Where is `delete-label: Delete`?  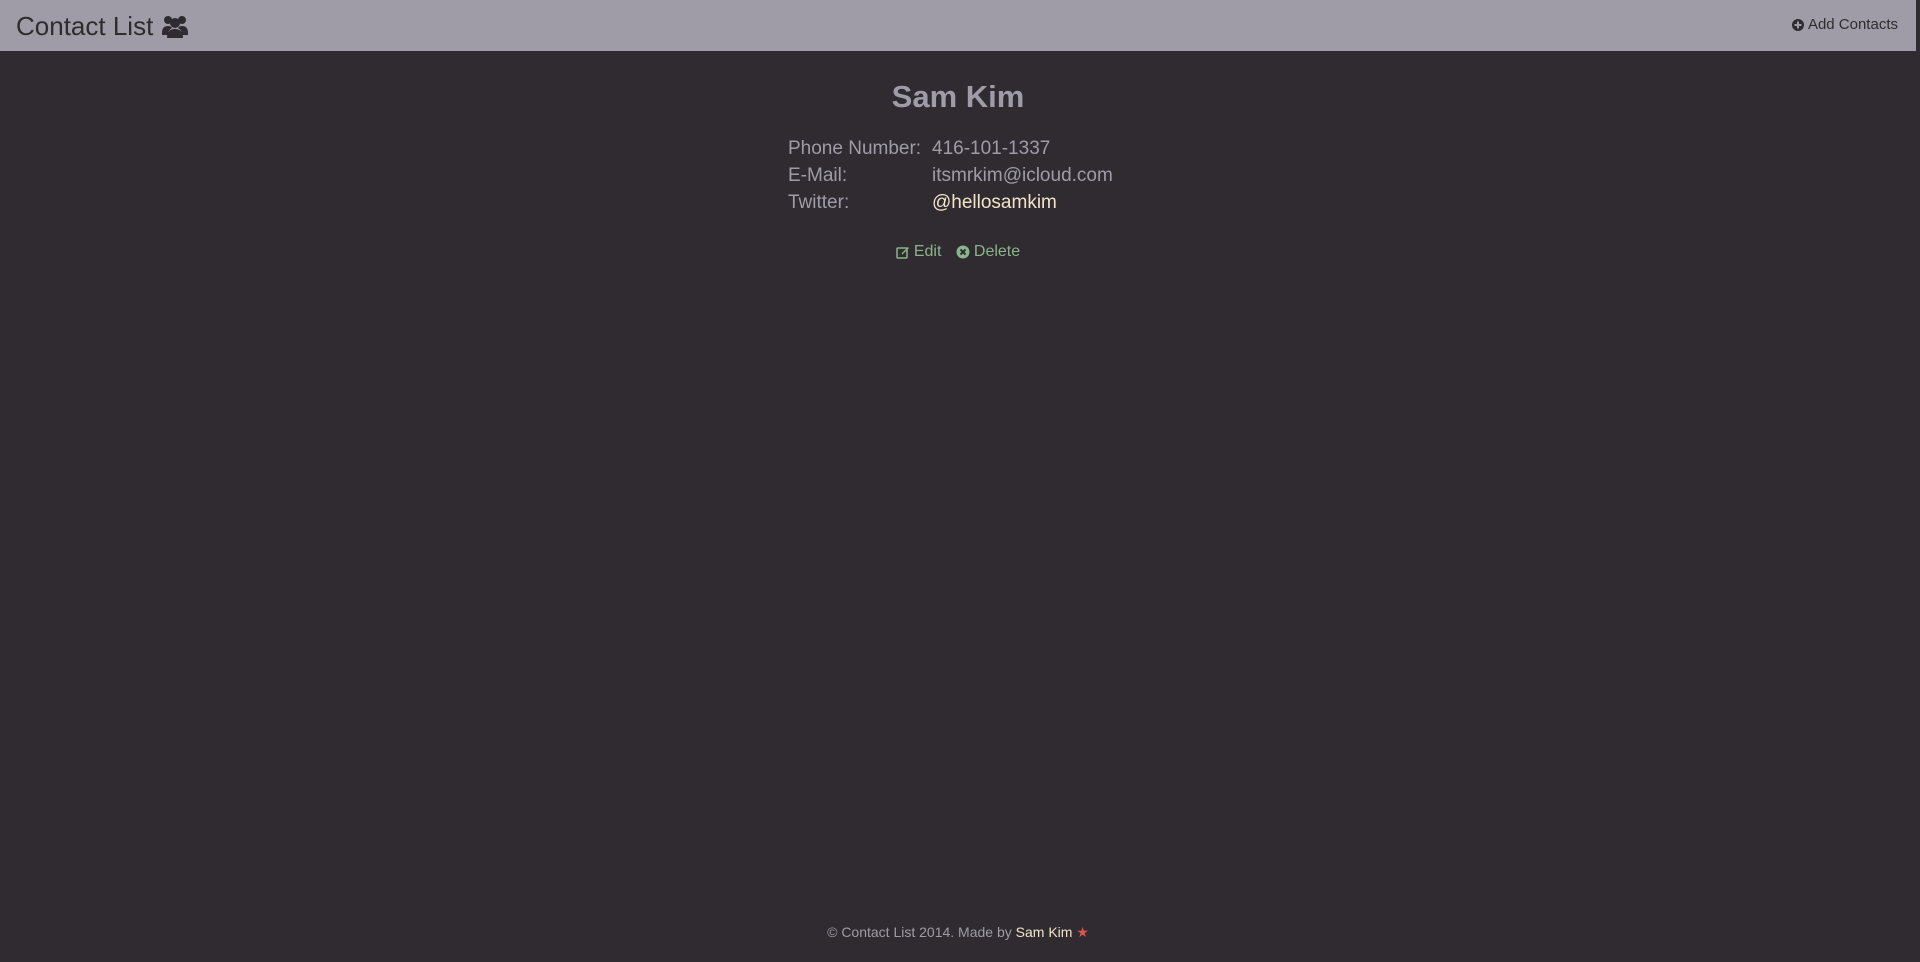
delete-label: Delete is located at coordinates (997, 251).